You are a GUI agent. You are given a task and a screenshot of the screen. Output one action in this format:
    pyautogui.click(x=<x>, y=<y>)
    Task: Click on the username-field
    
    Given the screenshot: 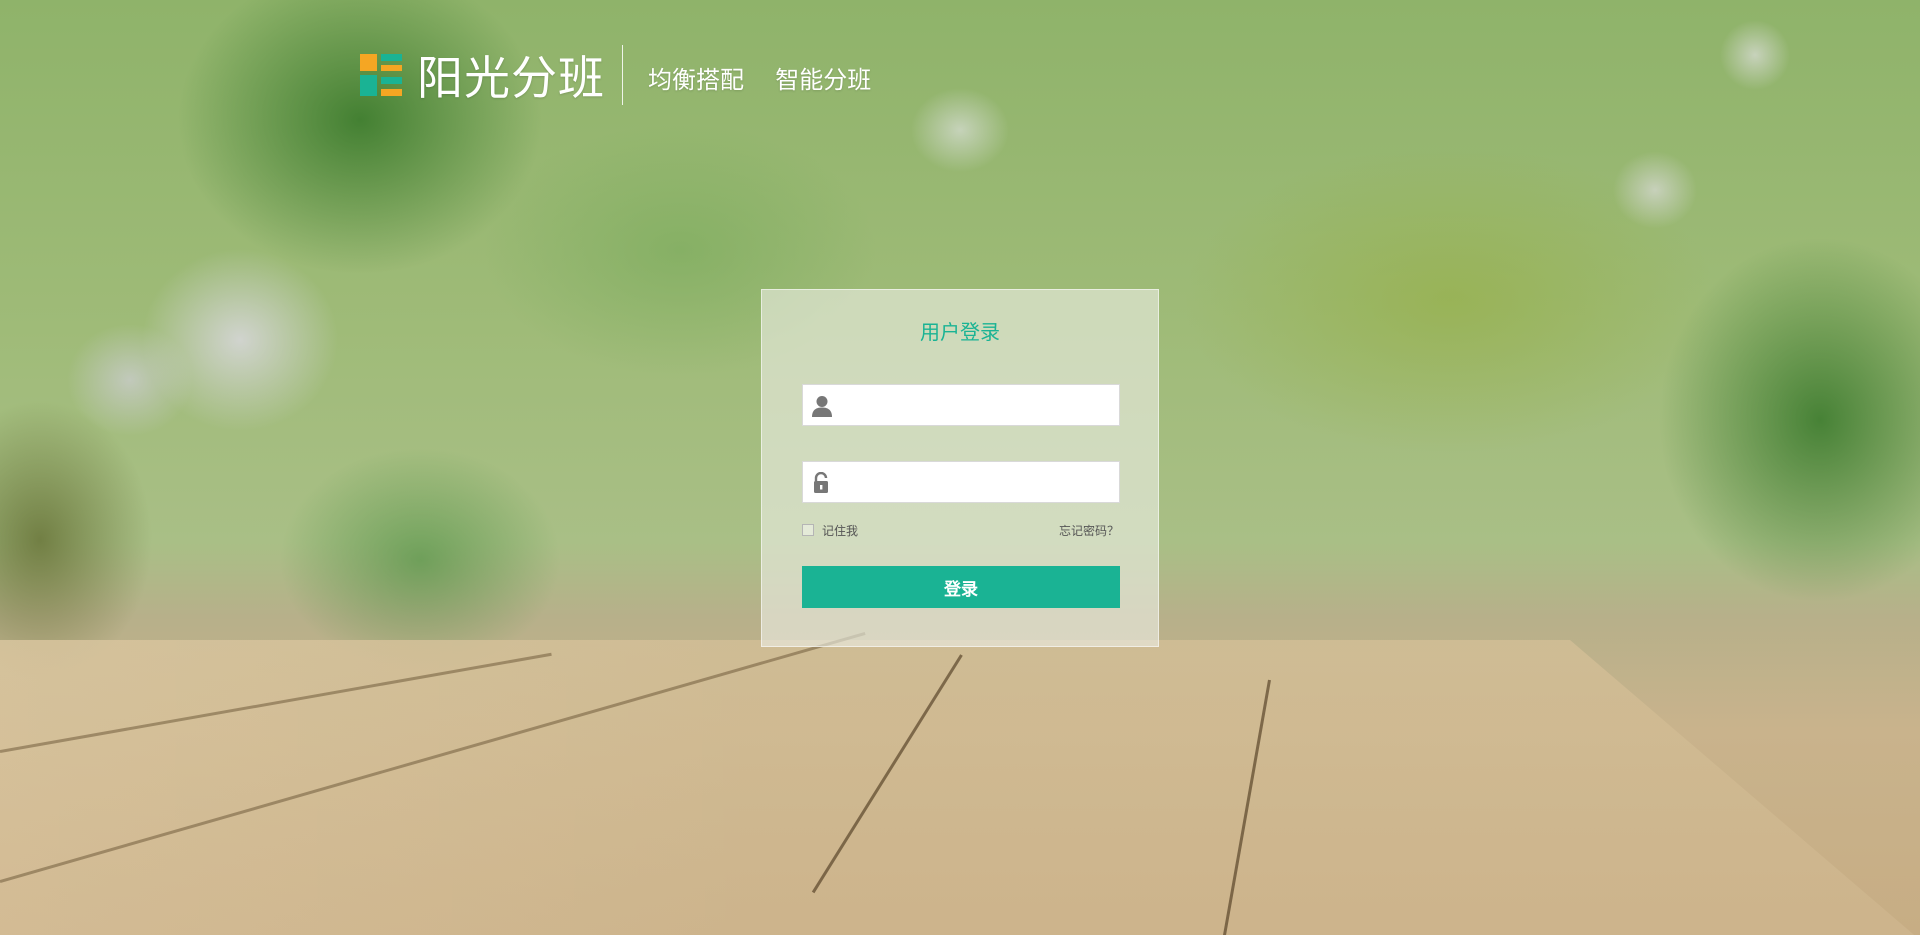 What is the action you would take?
    pyautogui.click(x=961, y=405)
    